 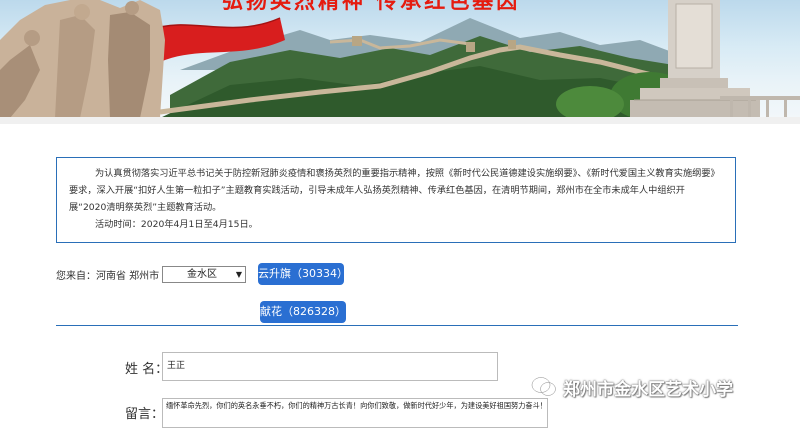 What do you see at coordinates (400, 120) in the screenshot?
I see `banner-divider` at bounding box center [400, 120].